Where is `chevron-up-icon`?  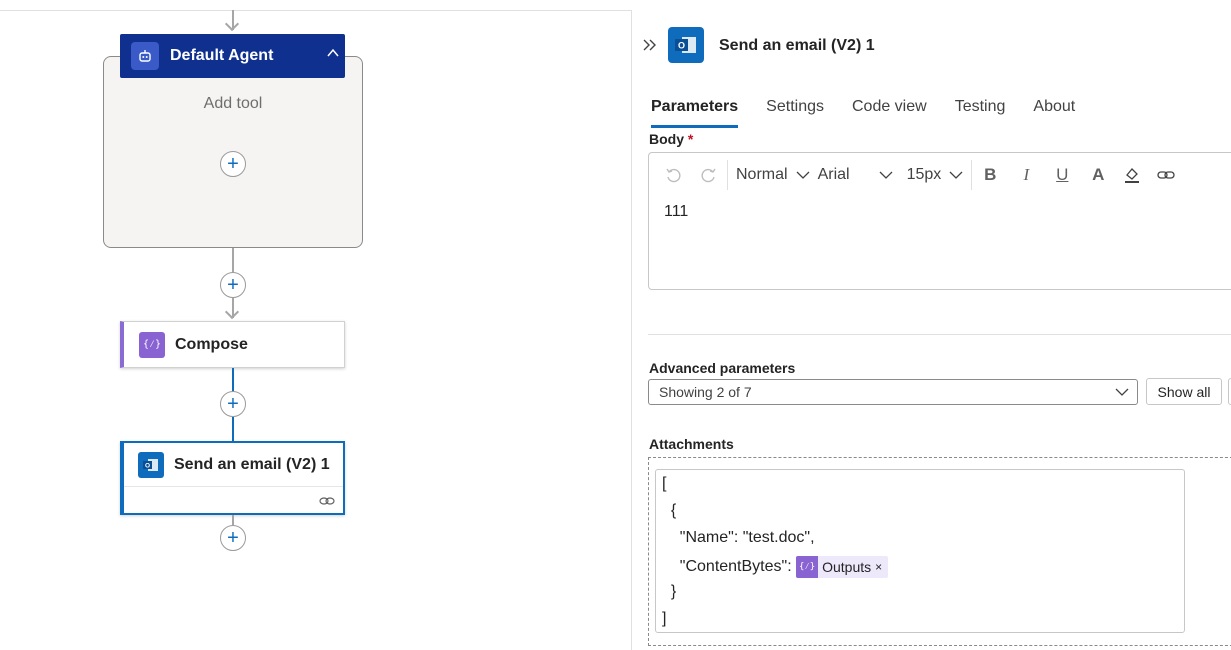
chevron-up-icon is located at coordinates (333, 53).